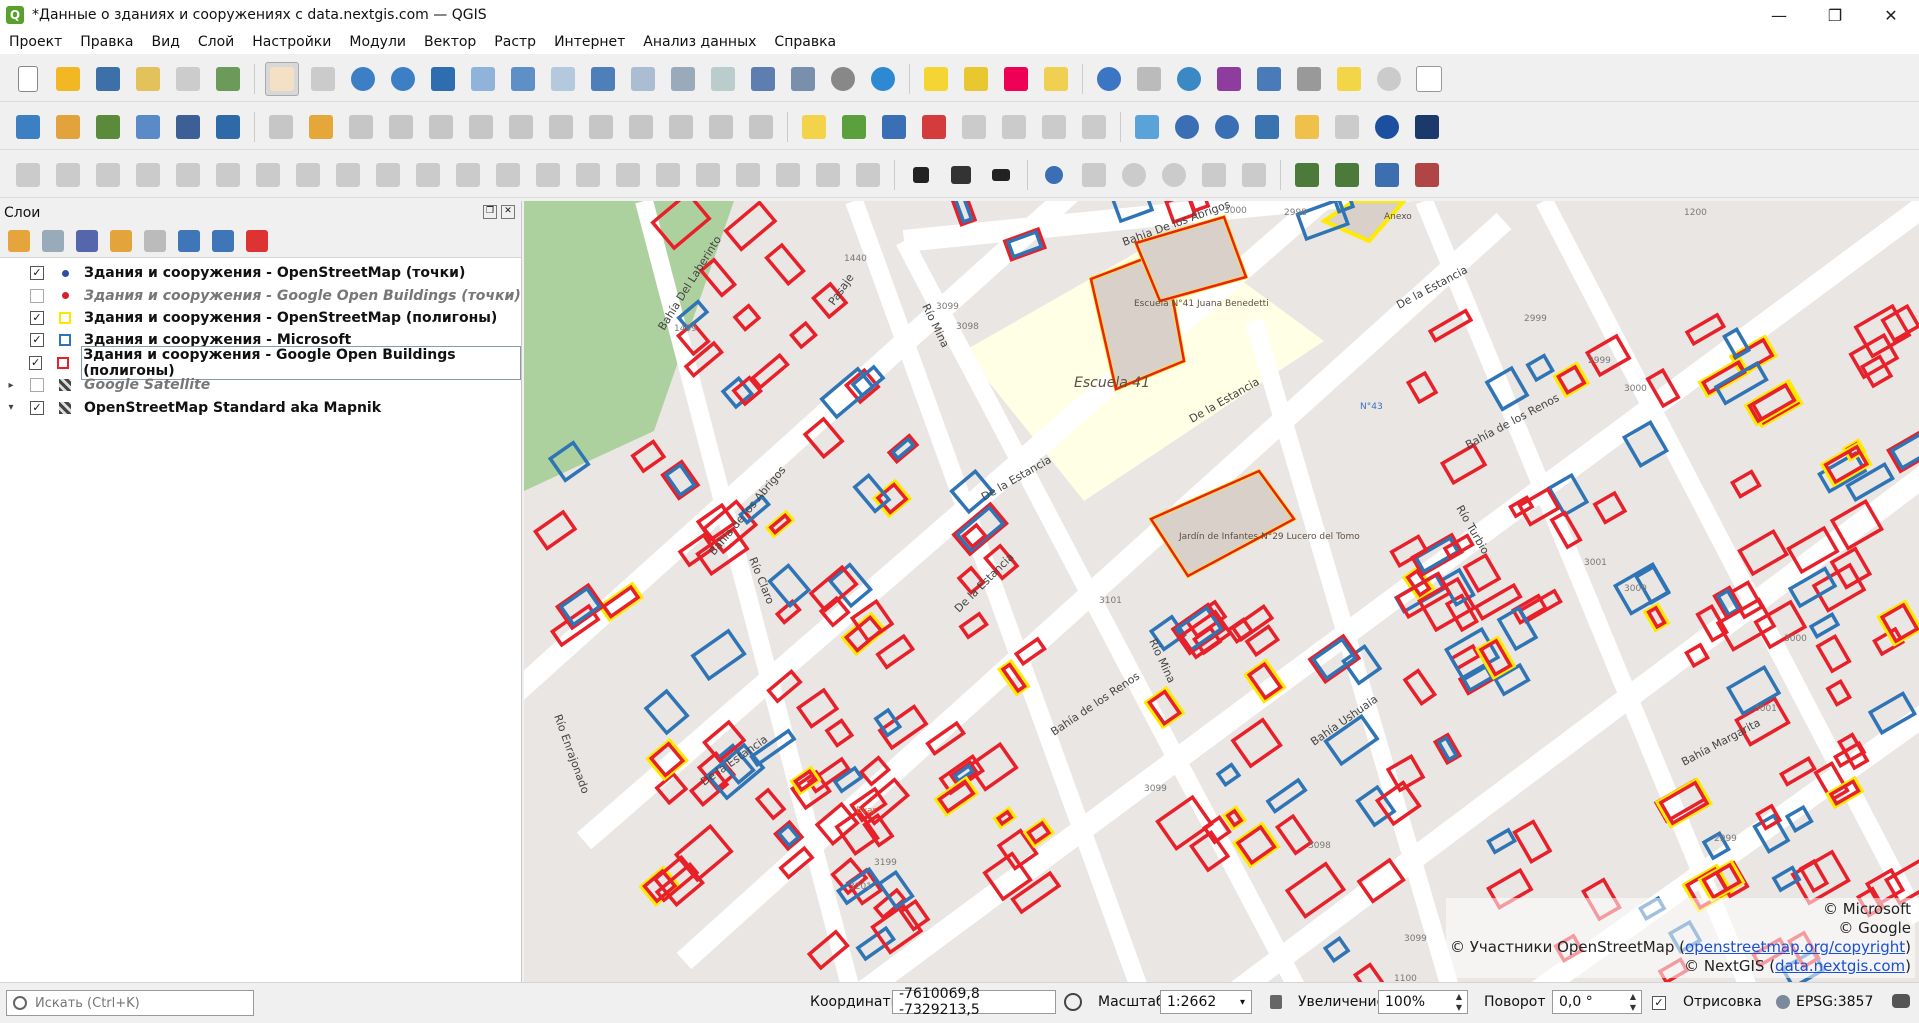 This screenshot has width=1919, height=1023. Describe the element at coordinates (108, 79) in the screenshot. I see `save-project-button` at that location.